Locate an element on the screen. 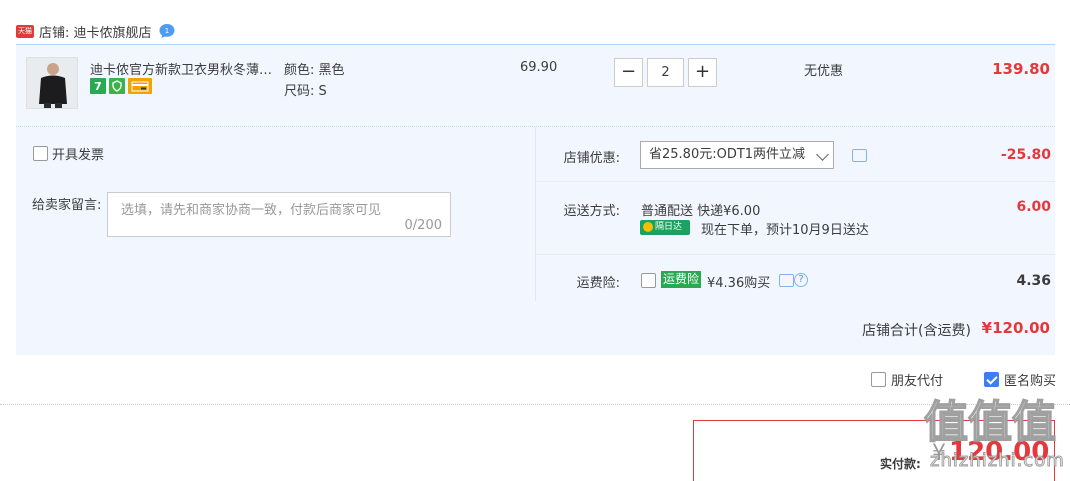 Image resolution: width=1070 pixels, height=481 pixels. store-total-value: ¥120.00 is located at coordinates (1015, 328).